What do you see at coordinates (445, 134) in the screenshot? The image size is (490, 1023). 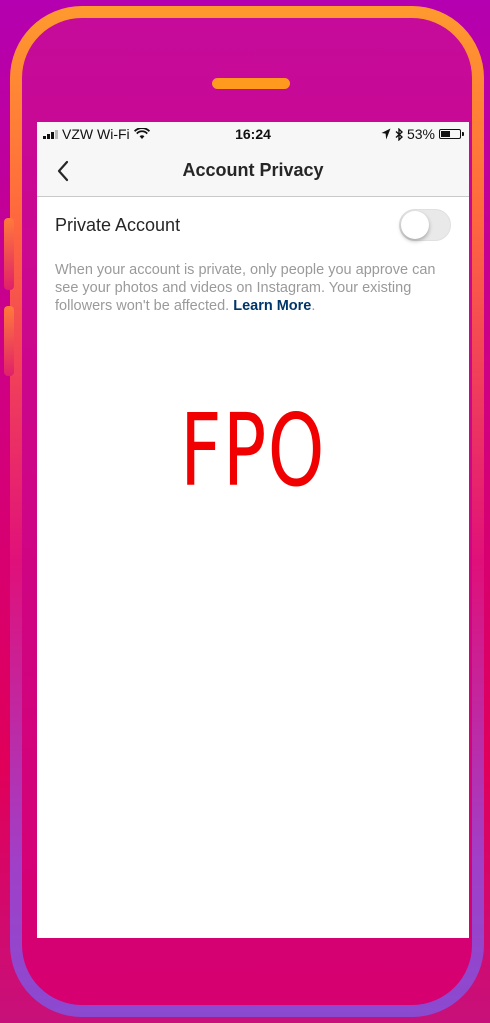 I see `battery-fill` at bounding box center [445, 134].